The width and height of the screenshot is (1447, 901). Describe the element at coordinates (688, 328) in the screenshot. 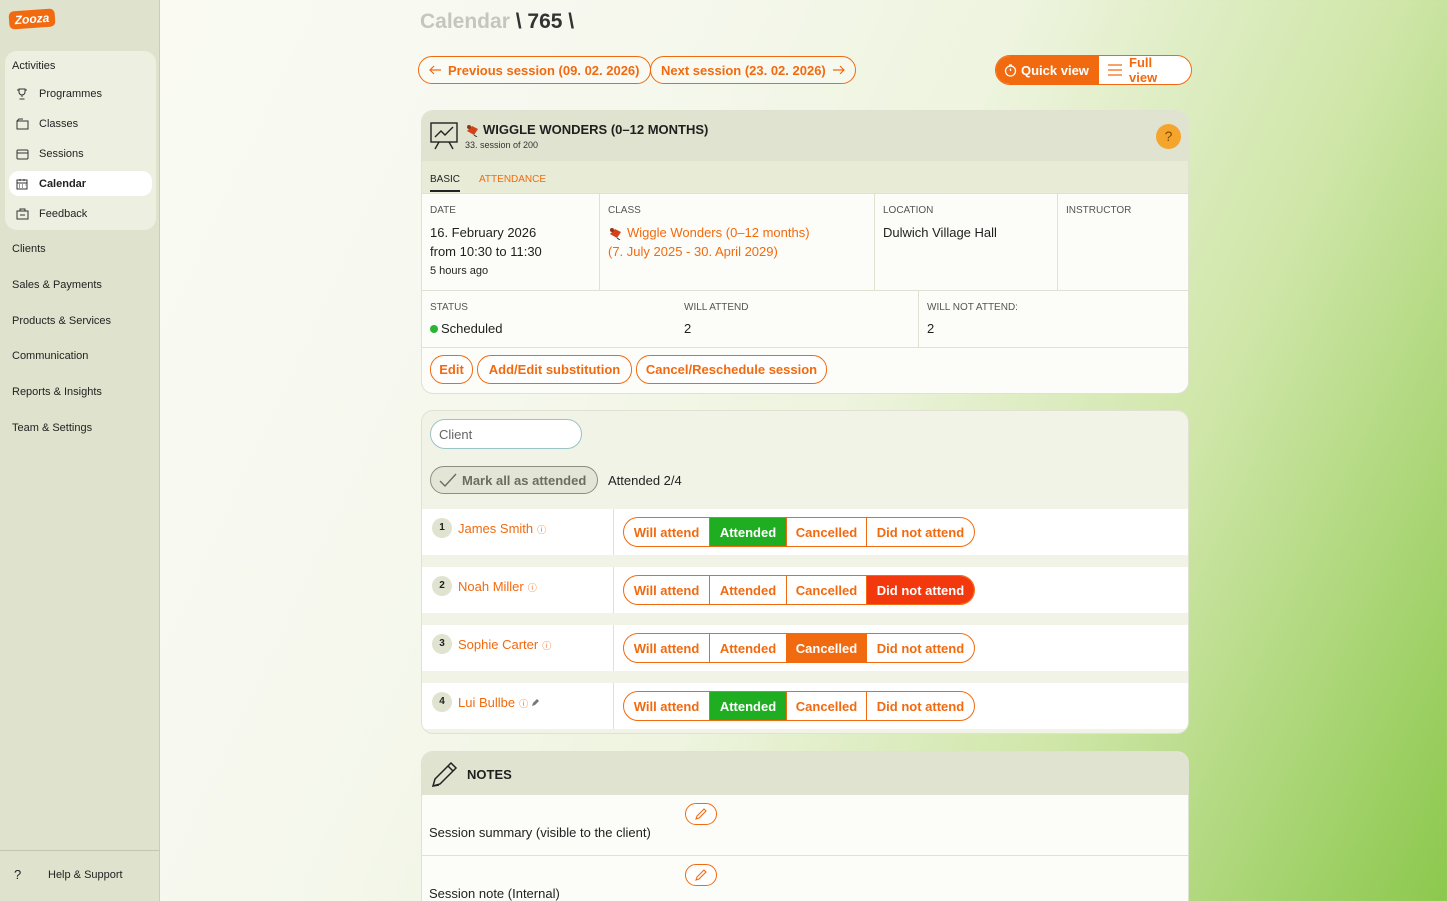

I see `will-attend-value: 2` at that location.